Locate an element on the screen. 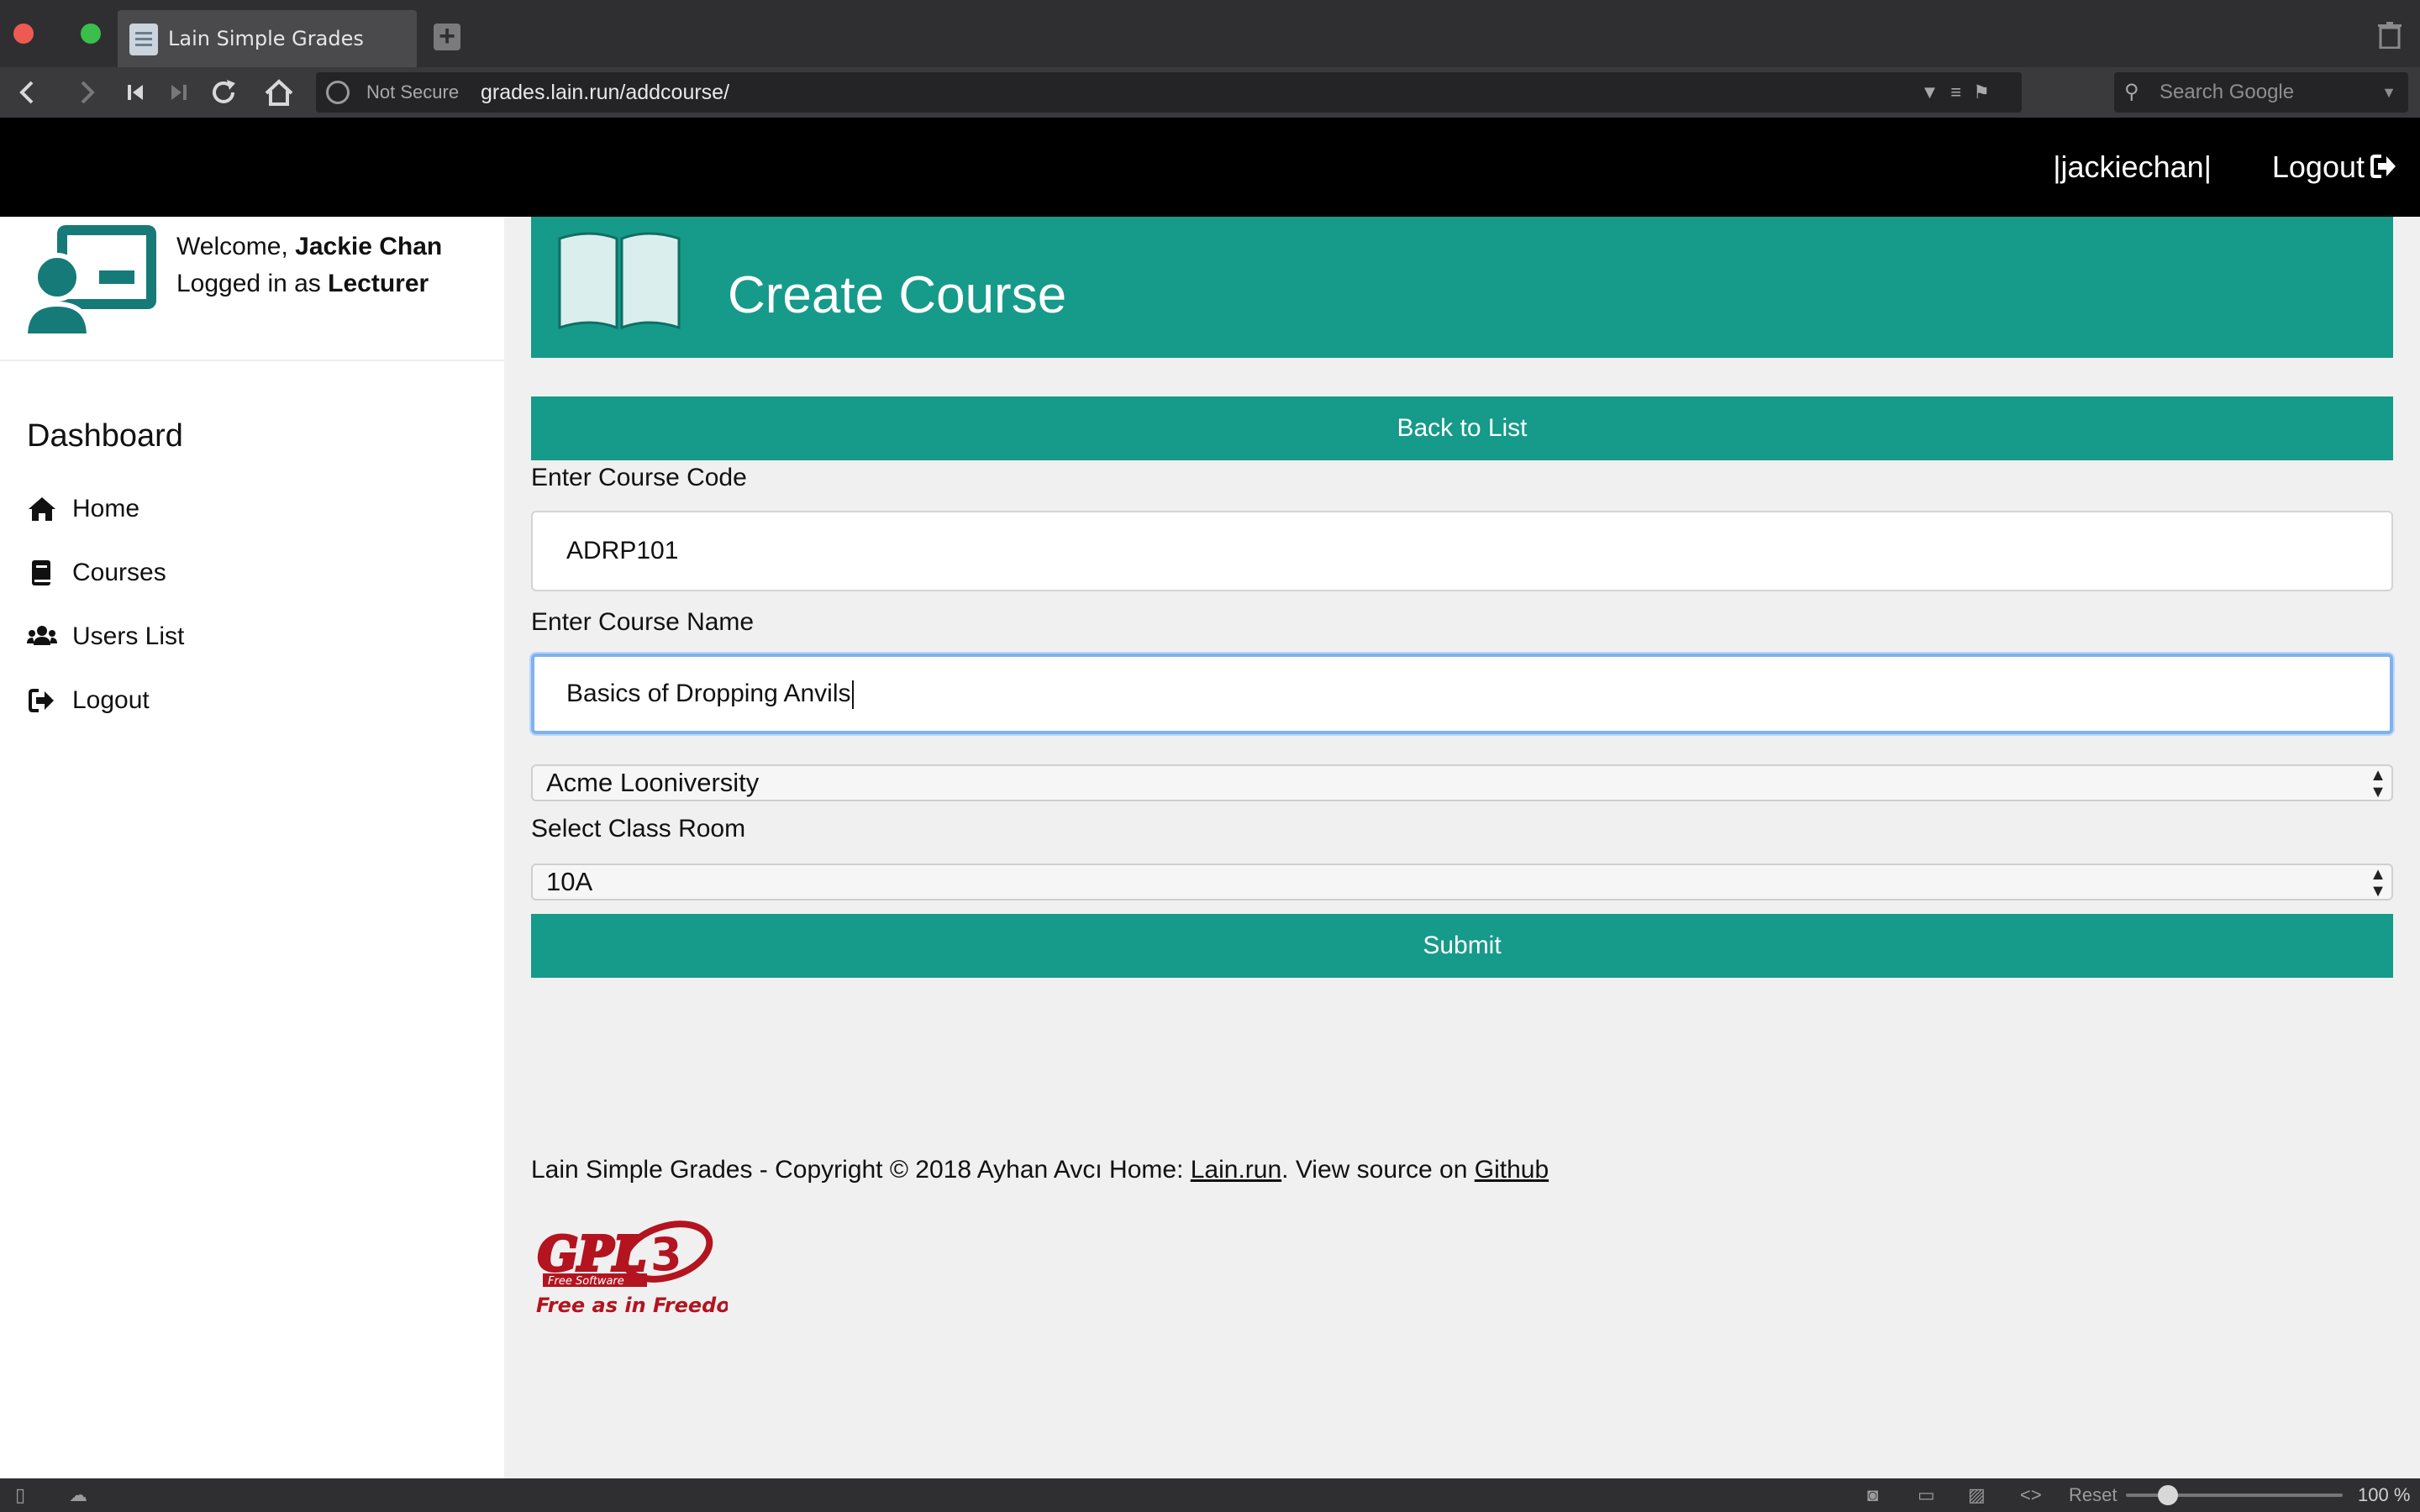 This screenshot has width=2420, height=1512. not-secure-label: Not Secure is located at coordinates (413, 91).